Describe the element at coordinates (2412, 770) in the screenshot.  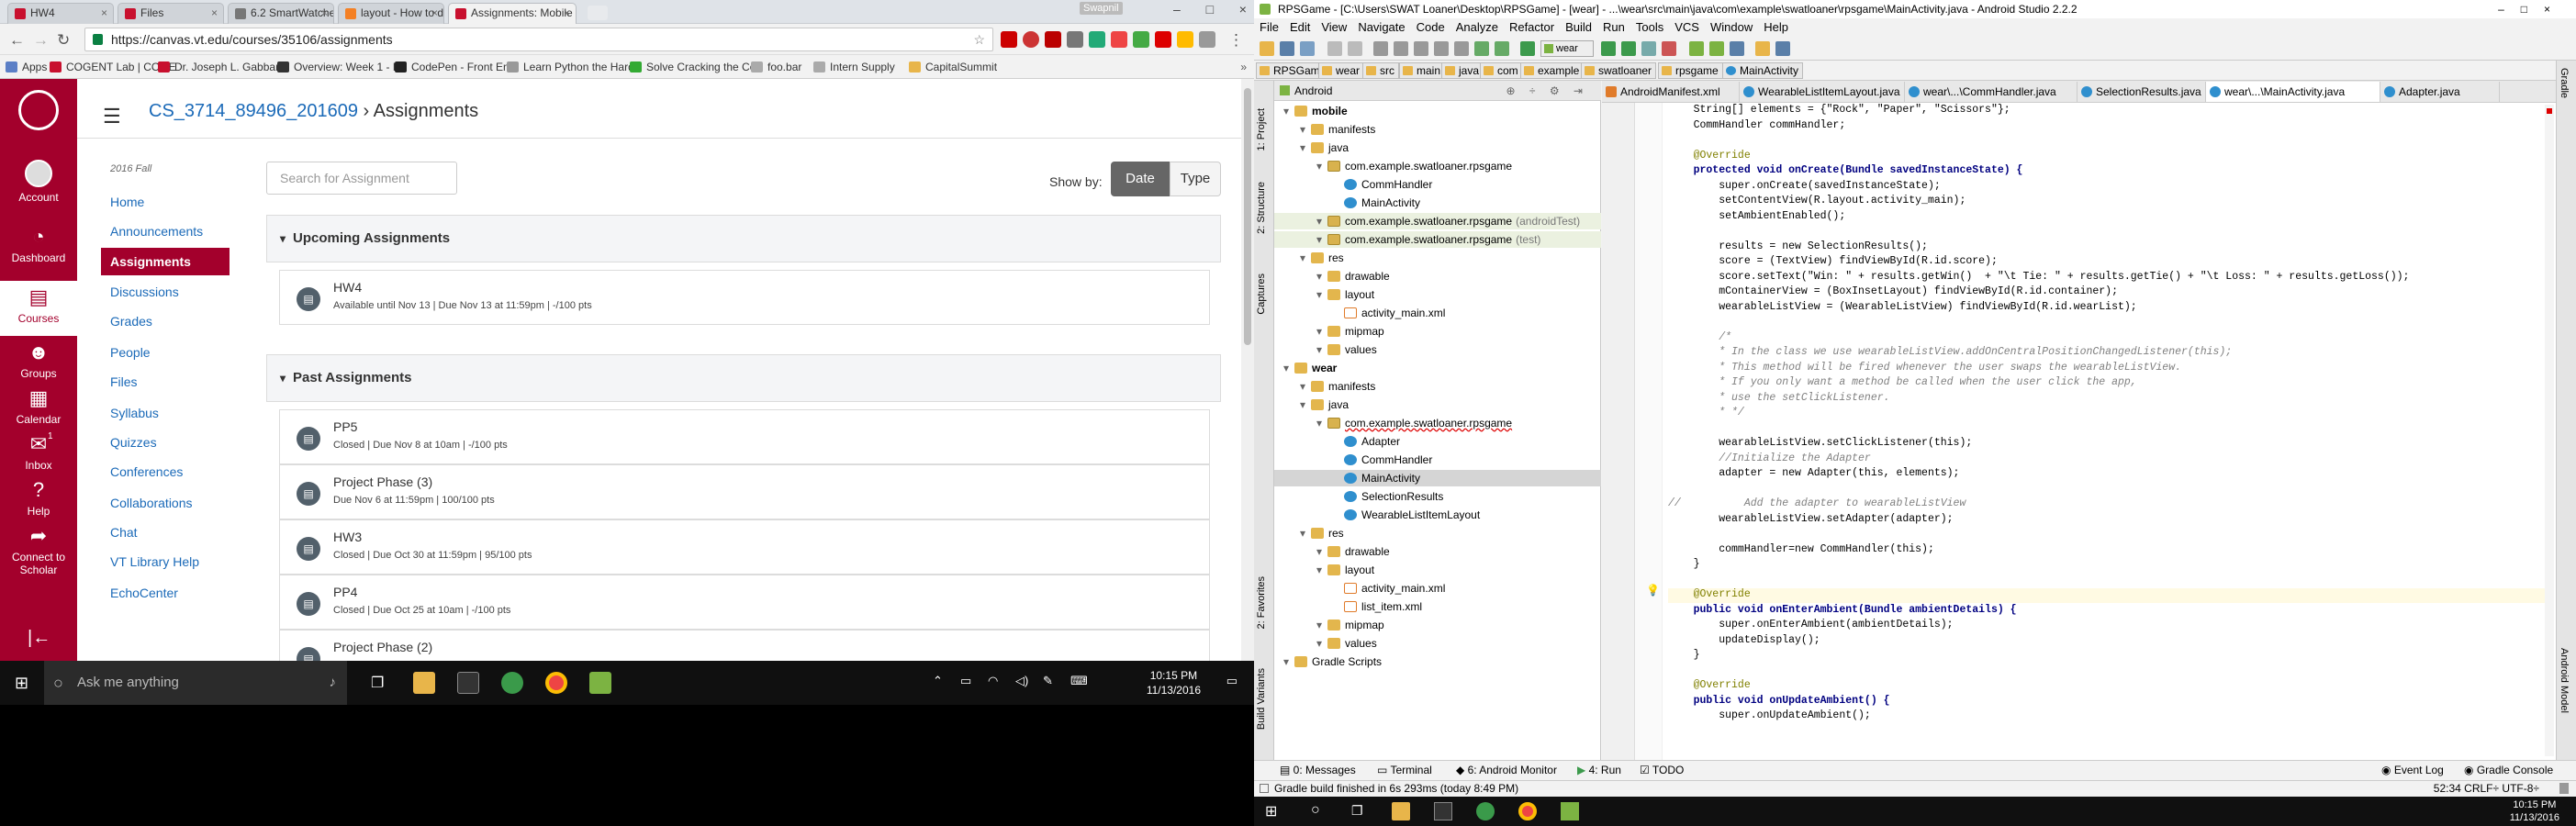
I see `event-log-tool-button: ◉ Event Log` at that location.